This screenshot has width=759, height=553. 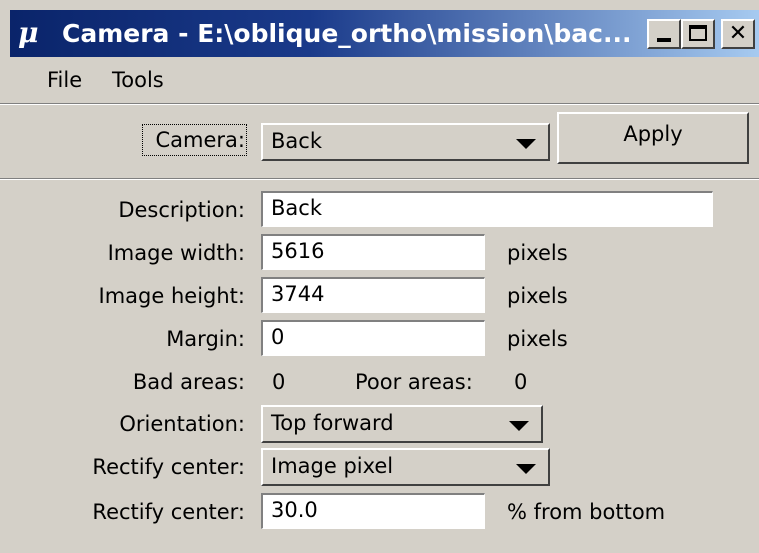 I want to click on app-icon: μ, so click(x=28, y=32).